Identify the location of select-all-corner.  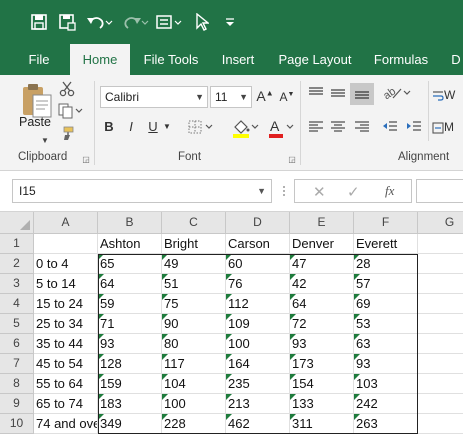
(17, 223).